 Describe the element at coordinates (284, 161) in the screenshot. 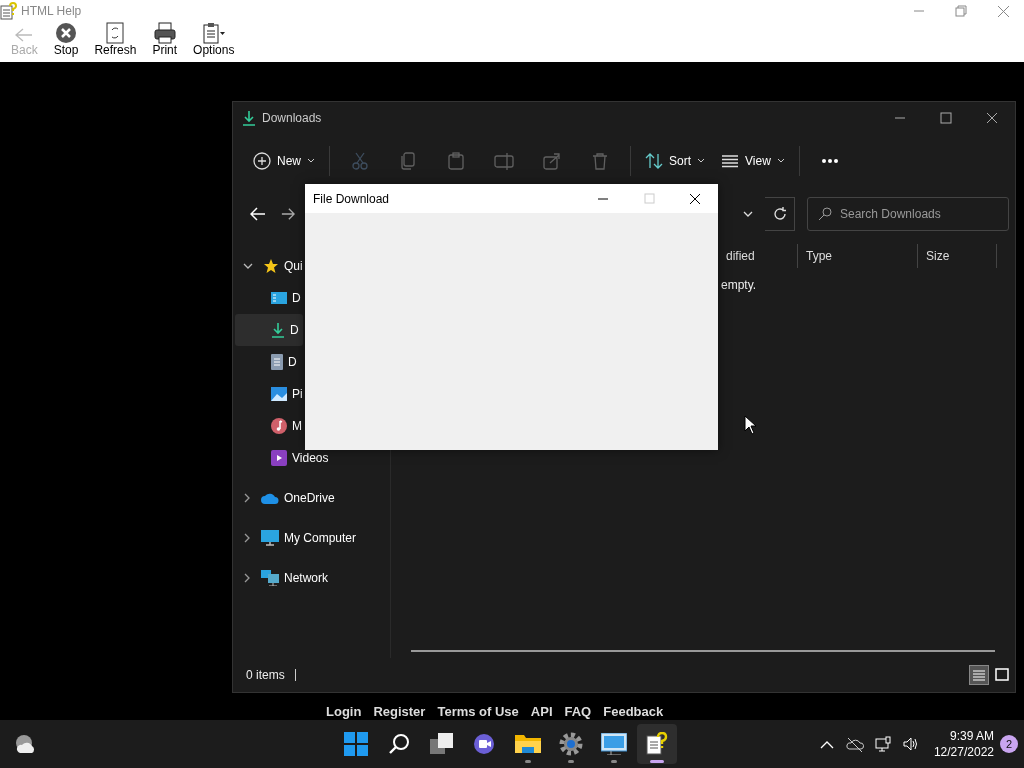

I see `new-button: New` at that location.